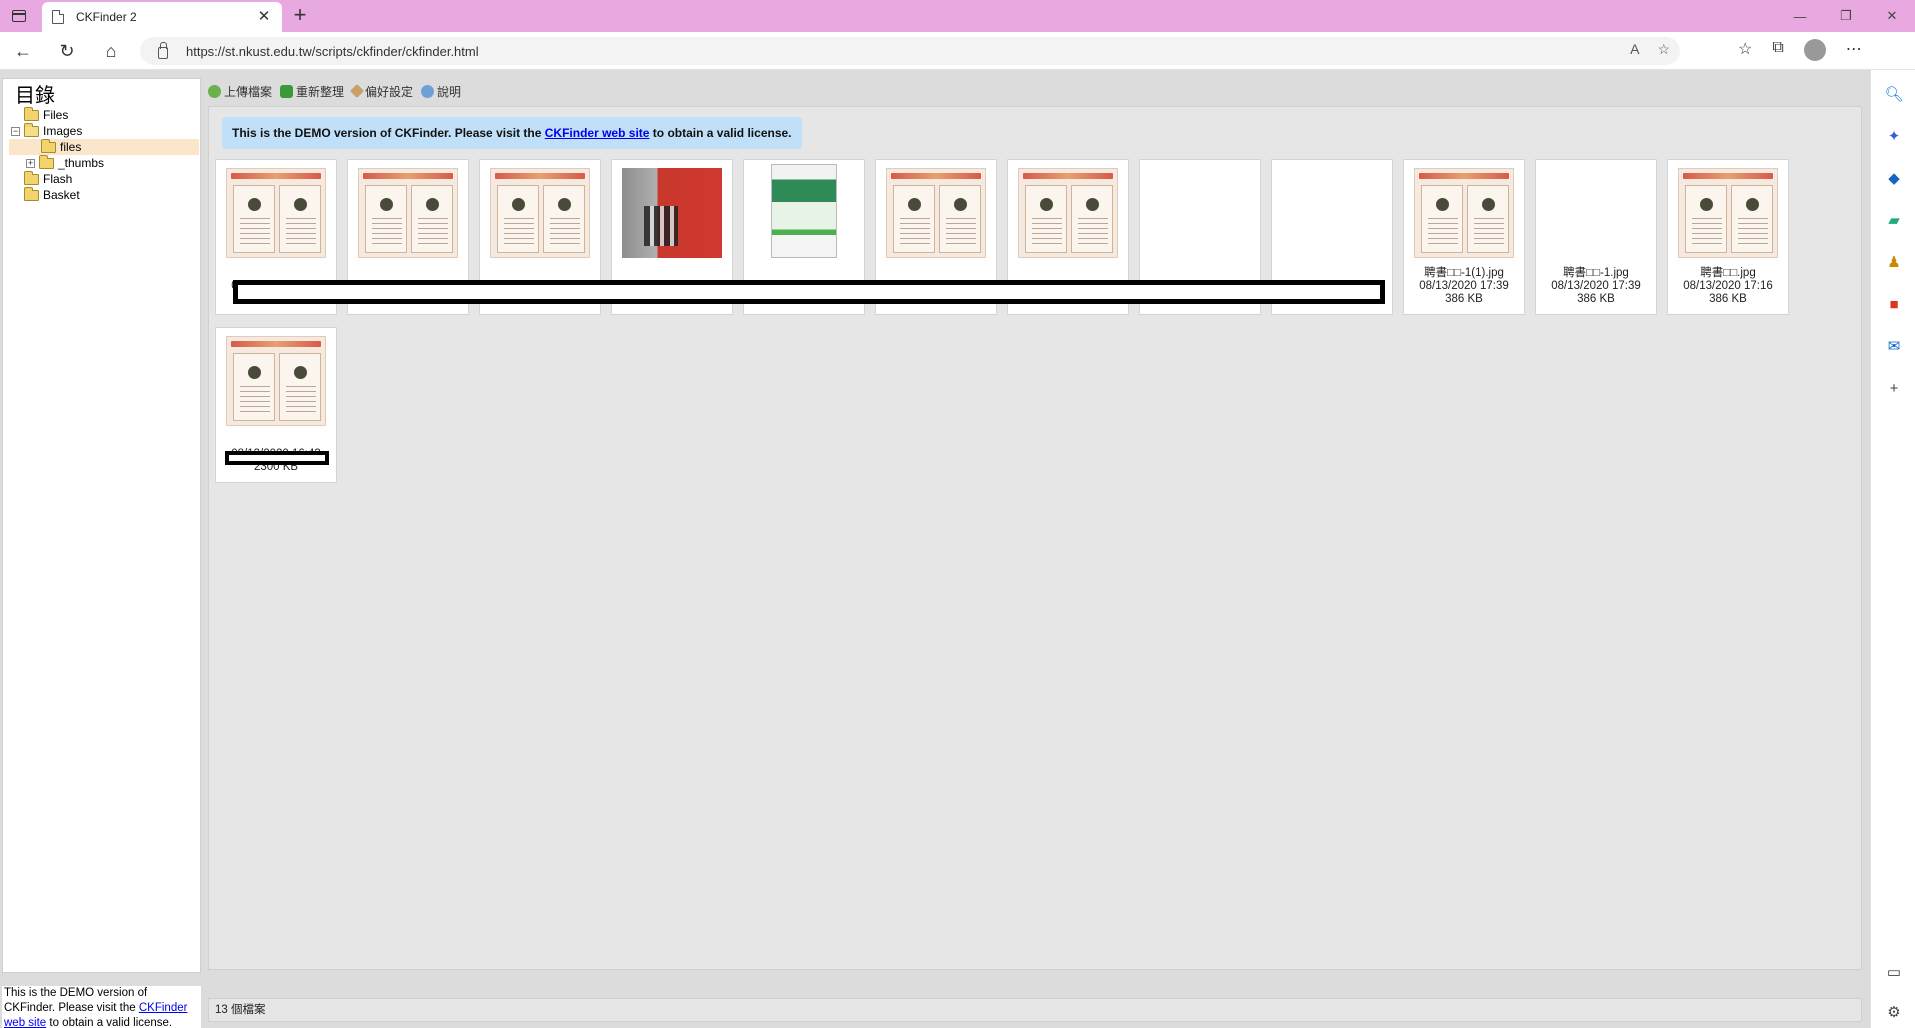 This screenshot has height=1028, width=1915. What do you see at coordinates (264, 17) in the screenshot?
I see `tab-close-button: ✕` at bounding box center [264, 17].